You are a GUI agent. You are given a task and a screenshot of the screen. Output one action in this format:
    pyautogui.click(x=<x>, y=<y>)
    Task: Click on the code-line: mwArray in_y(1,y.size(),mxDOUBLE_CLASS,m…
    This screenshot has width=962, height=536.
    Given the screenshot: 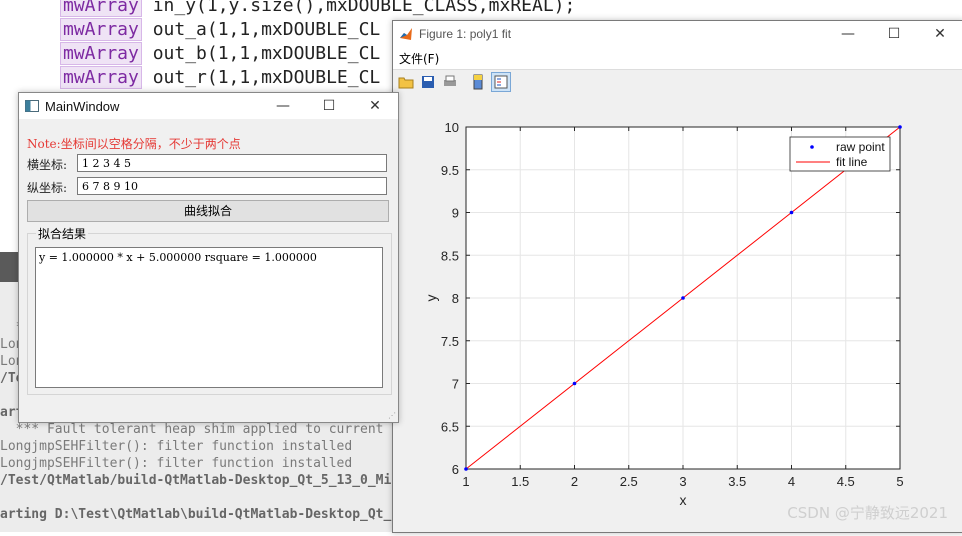 What is the action you would take?
    pyautogui.click(x=318, y=8)
    